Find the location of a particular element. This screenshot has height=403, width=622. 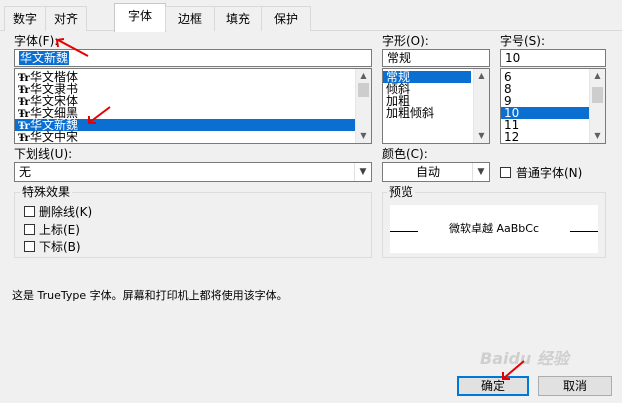

info-text: 这是 TrueType 字体。屏幕和打印机上都将使用该字体。 is located at coordinates (150, 295).